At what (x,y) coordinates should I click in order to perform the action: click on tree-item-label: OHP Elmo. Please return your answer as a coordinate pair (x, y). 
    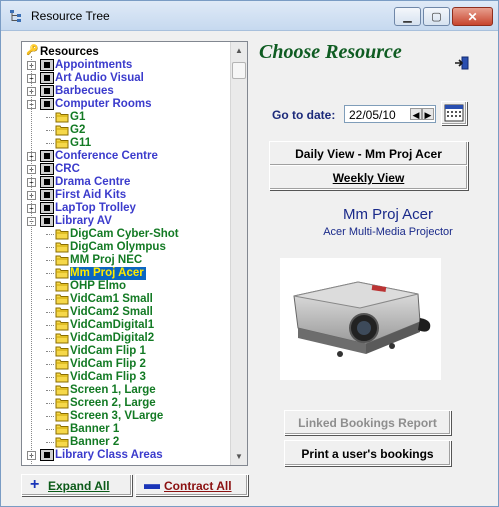
    Looking at the image, I should click on (98, 286).